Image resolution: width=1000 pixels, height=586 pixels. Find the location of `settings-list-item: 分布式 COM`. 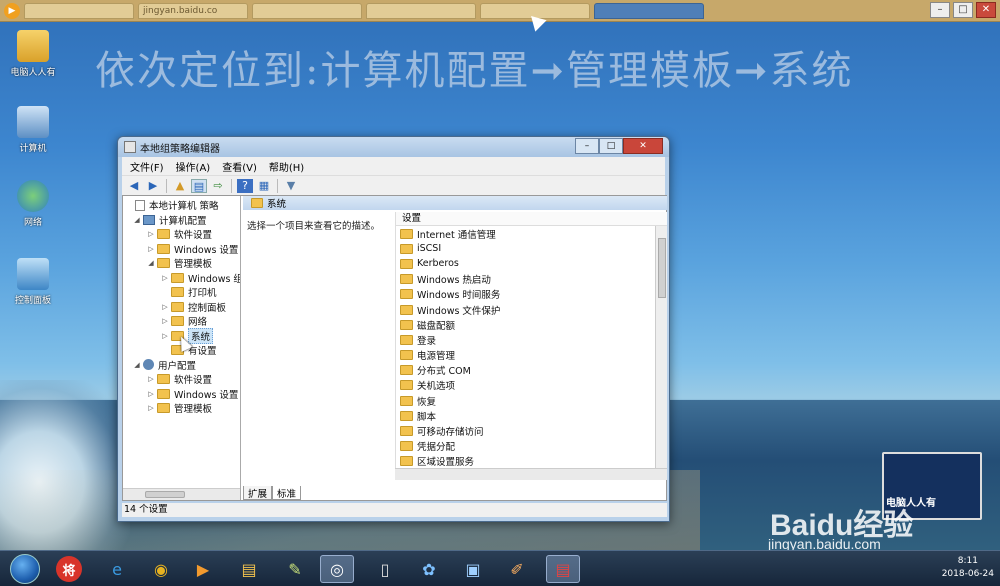

settings-list-item: 分布式 COM is located at coordinates (531, 370).